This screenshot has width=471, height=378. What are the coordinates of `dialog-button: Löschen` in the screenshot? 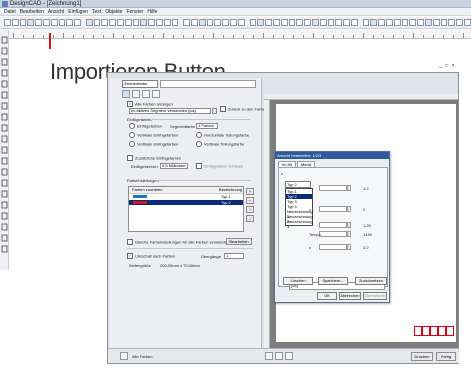 It's located at (298, 281).